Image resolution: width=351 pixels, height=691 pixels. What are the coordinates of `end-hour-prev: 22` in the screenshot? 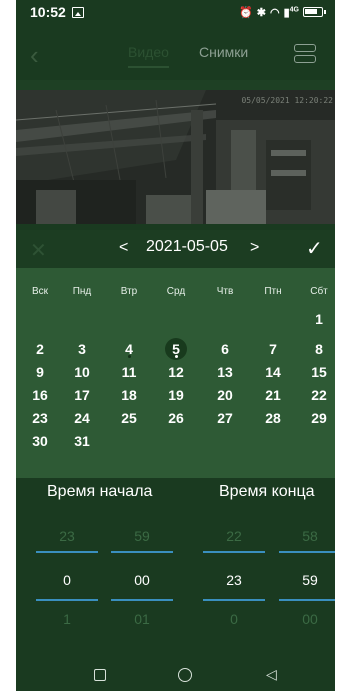 It's located at (234, 536).